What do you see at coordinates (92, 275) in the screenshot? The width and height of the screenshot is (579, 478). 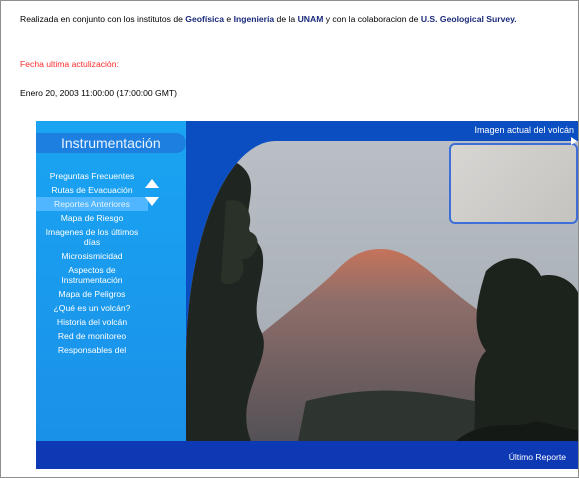 I see `menu-item-aspectos: Aspectos de Instrumentación` at bounding box center [92, 275].